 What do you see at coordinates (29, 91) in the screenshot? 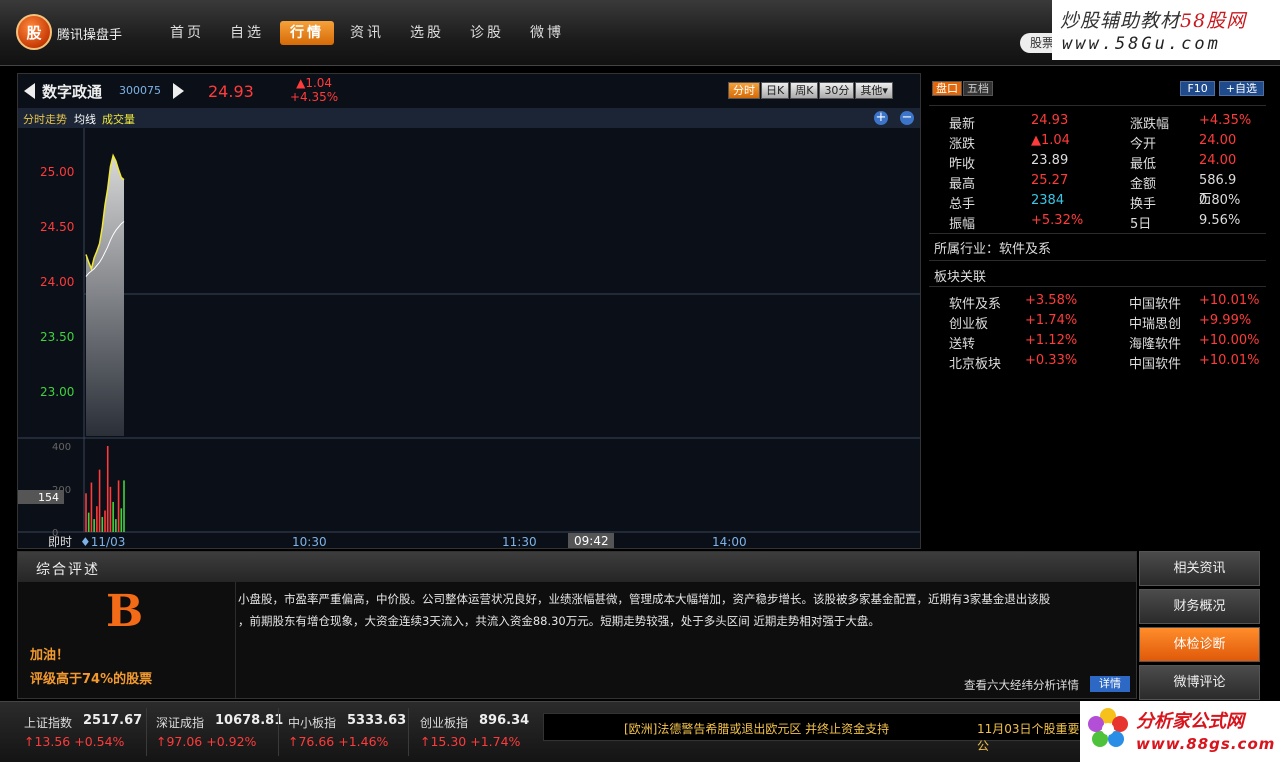
I see `prev-stock-icon` at bounding box center [29, 91].